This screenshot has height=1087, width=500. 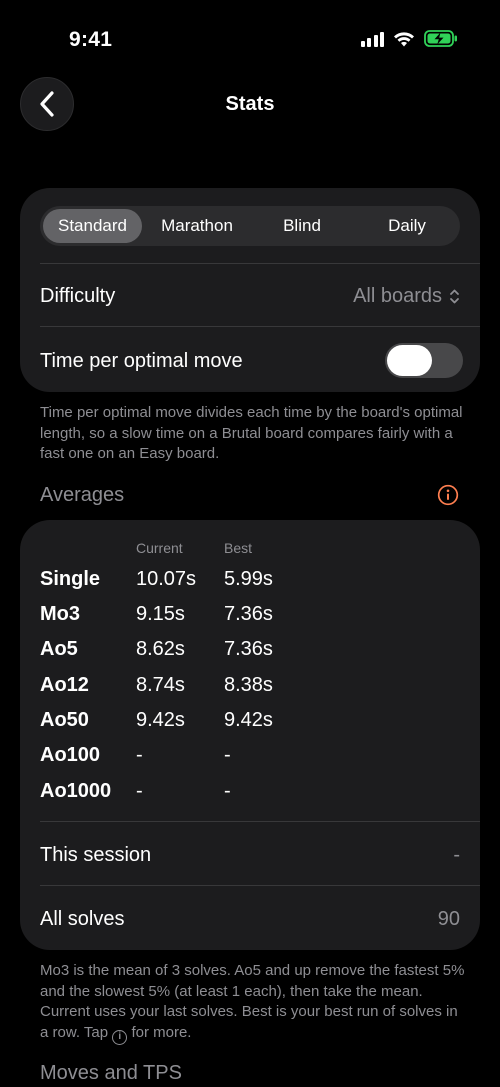 What do you see at coordinates (120, 1037) in the screenshot?
I see `inline-info-icon: i` at bounding box center [120, 1037].